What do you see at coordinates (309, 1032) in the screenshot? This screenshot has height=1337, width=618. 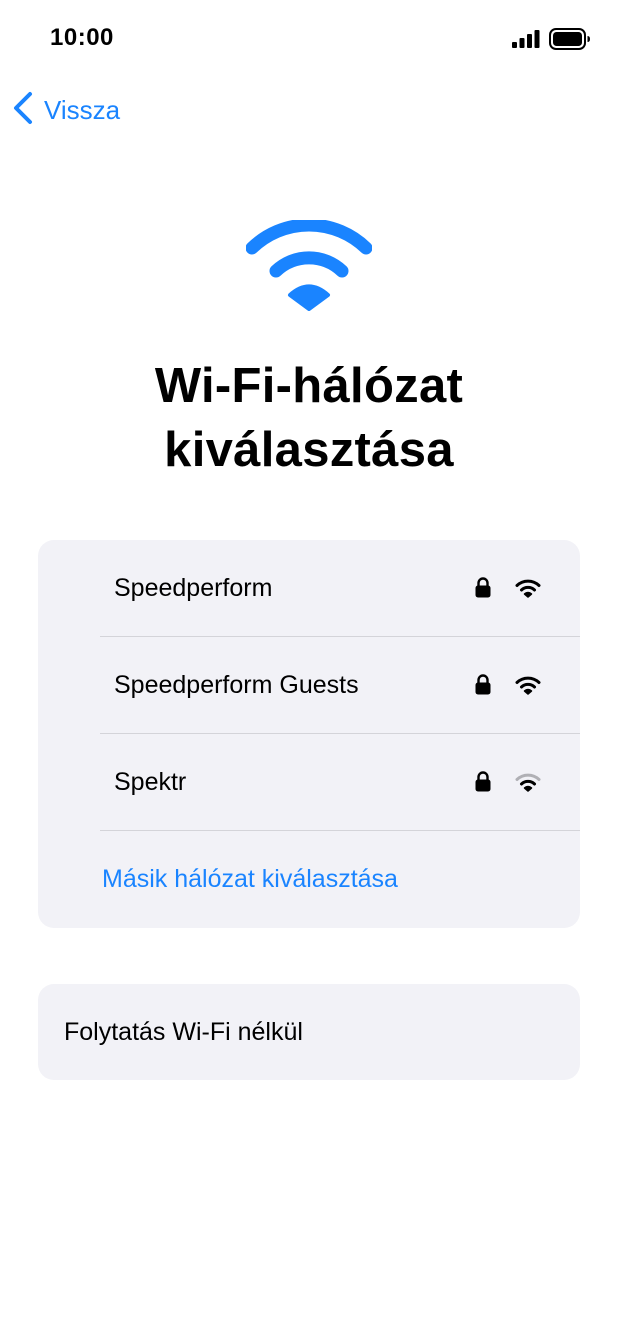 I see `continue-without-wifi-button: Folytatás Wi-Fi nélkül` at bounding box center [309, 1032].